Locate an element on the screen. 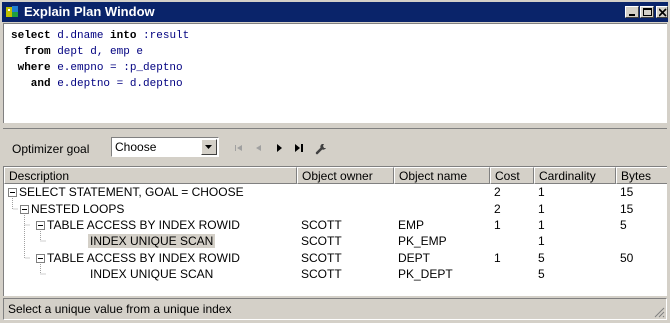  table-row: INDEX UNIQUE SCAN SCOTT PK_EMP 1 is located at coordinates (335, 241).